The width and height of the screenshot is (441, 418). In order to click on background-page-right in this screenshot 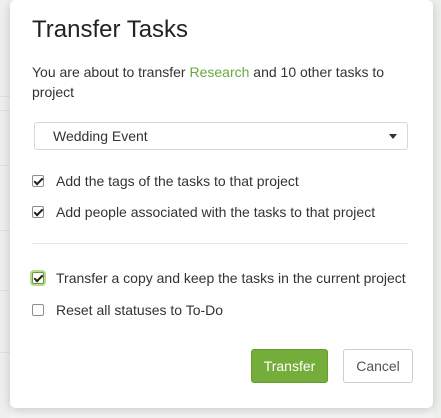, I will do `click(437, 209)`.